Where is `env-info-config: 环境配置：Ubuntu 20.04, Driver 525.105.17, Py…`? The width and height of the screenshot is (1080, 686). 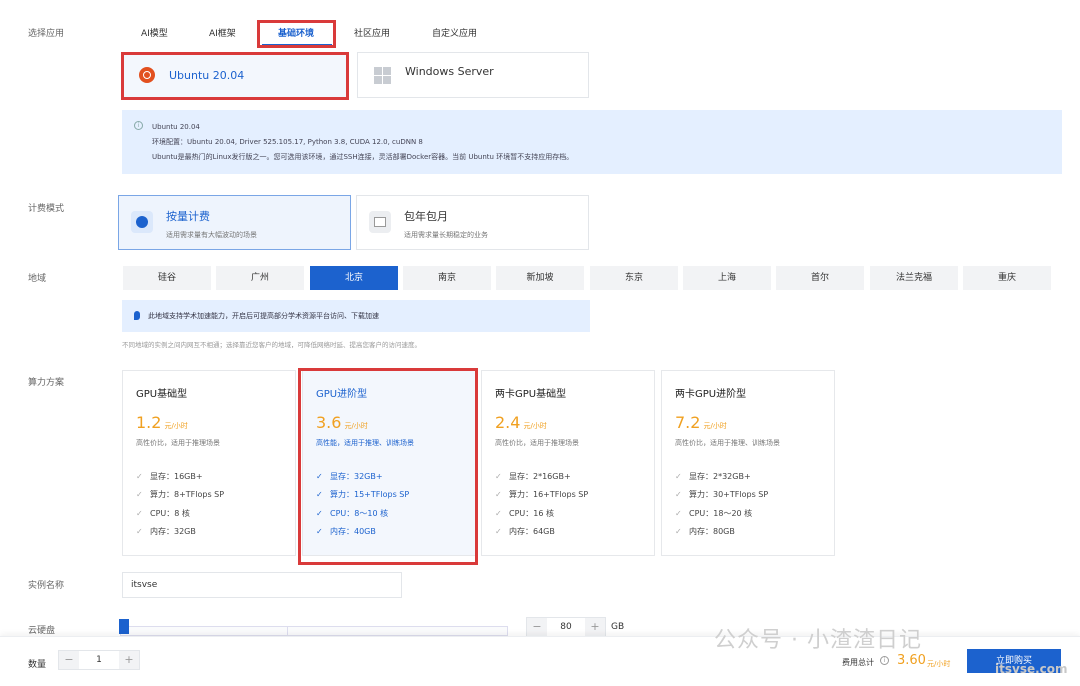 env-info-config: 环境配置：Ubuntu 20.04, Driver 525.105.17, Py… is located at coordinates (287, 142).